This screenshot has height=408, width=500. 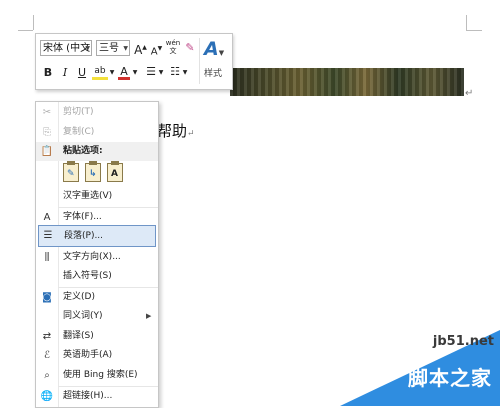 I want to click on menu-item-hanzi-reselect: 汉字重选(V), so click(x=97, y=196).